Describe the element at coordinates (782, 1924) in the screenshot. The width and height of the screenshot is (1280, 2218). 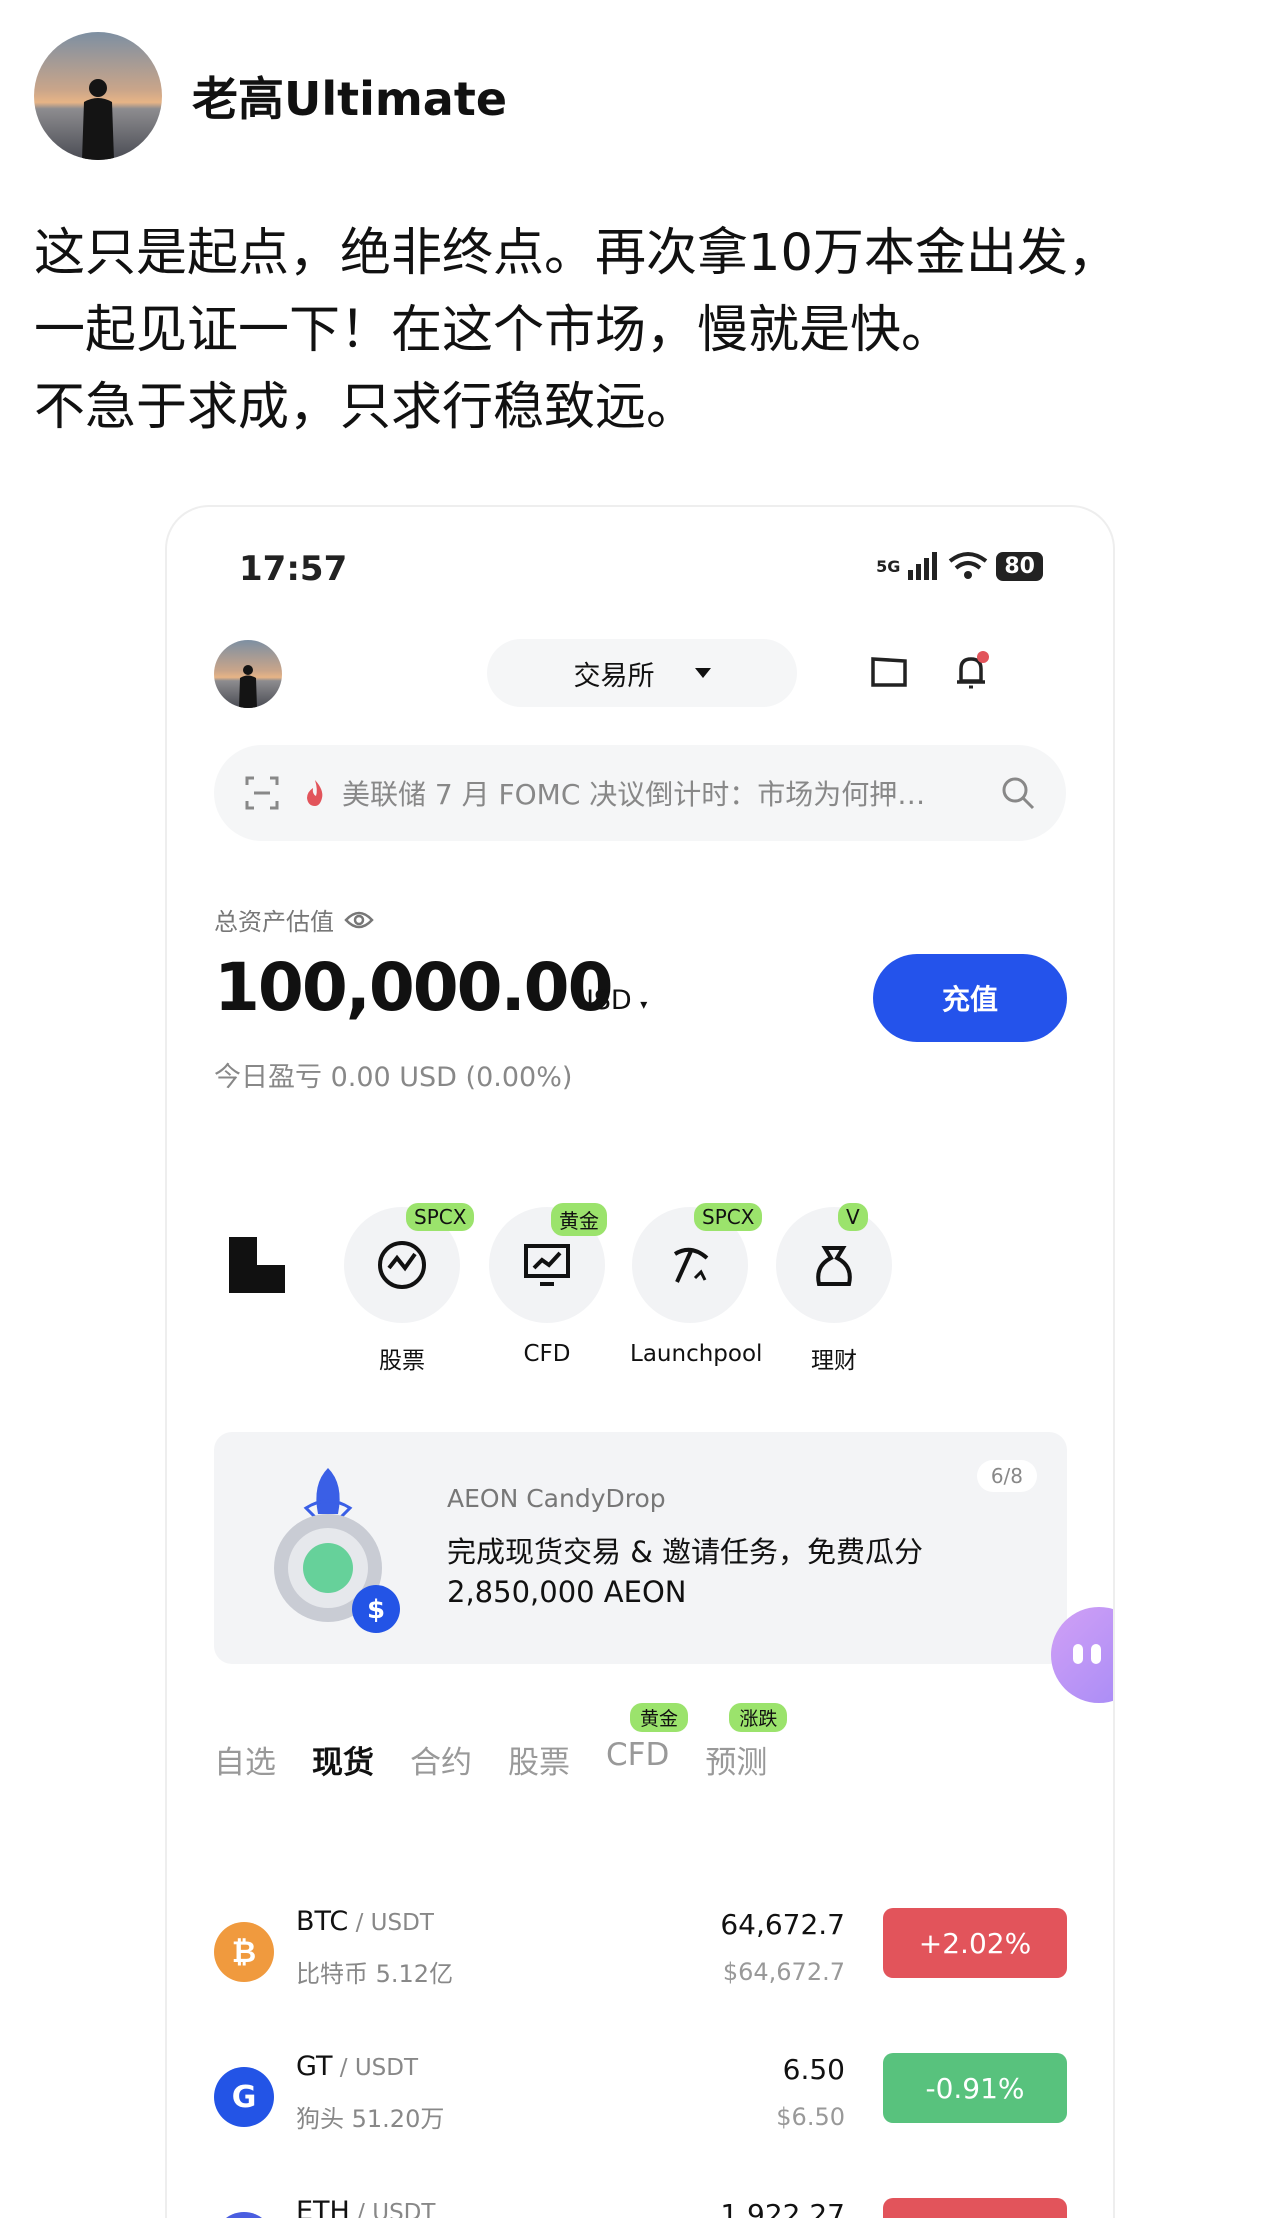
I see `last-price: 64,672.7` at that location.